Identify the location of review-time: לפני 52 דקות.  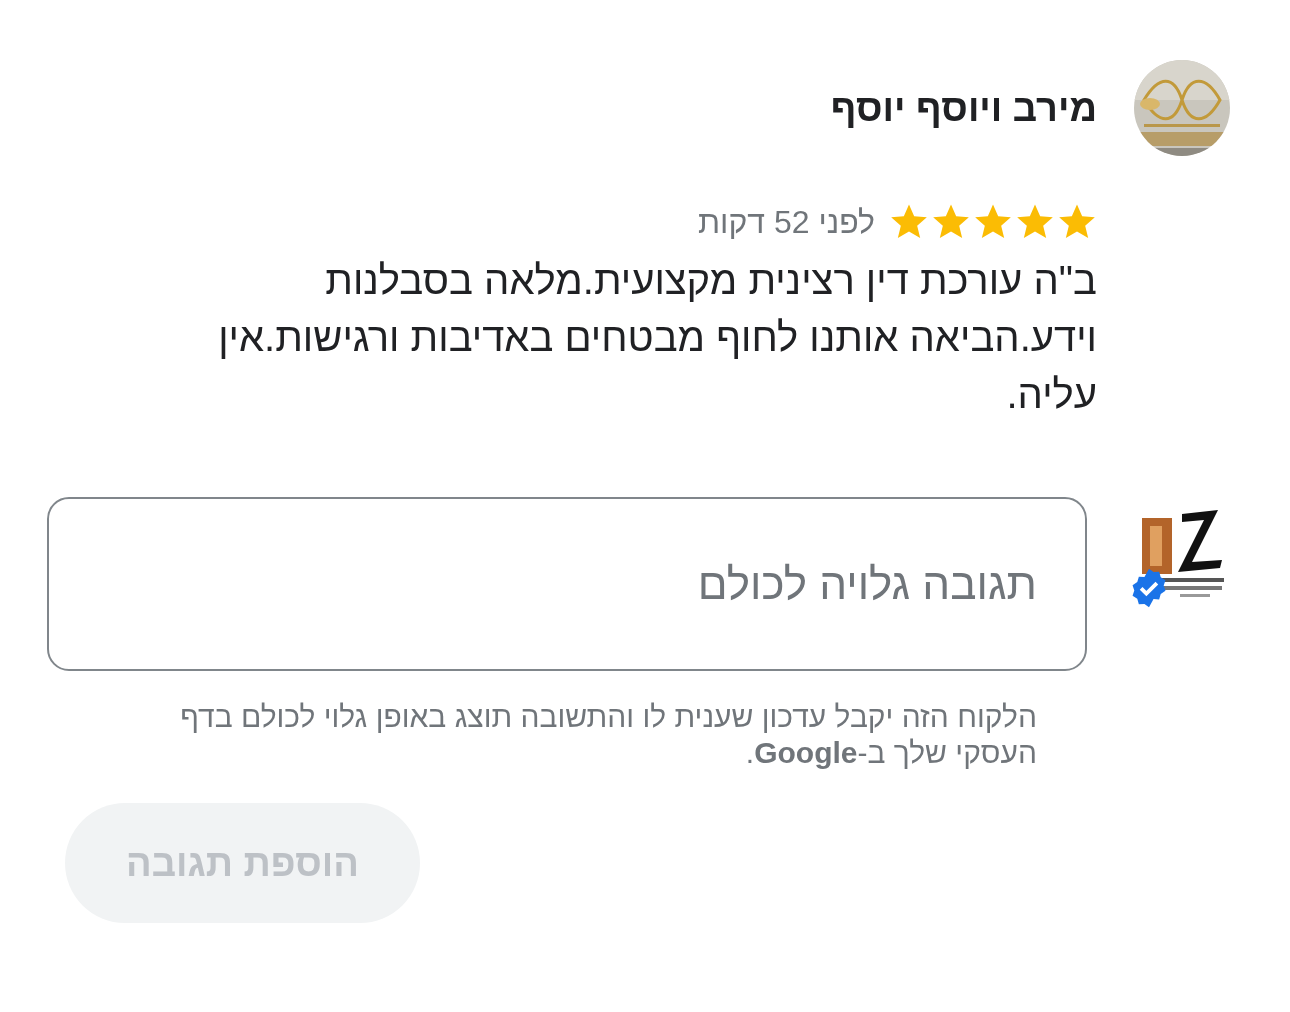
(786, 222).